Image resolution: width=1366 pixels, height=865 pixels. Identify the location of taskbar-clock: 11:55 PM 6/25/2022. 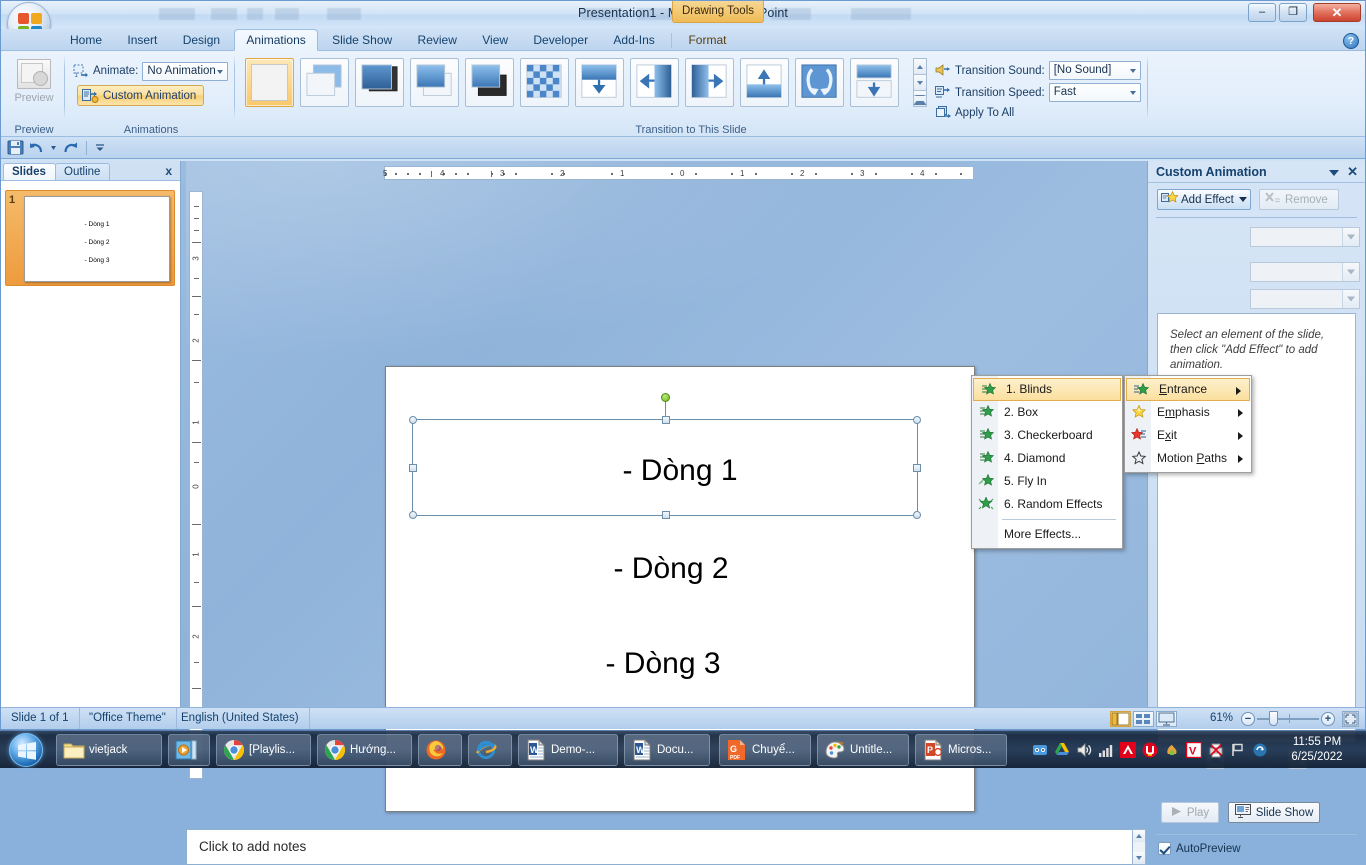
(1317, 750).